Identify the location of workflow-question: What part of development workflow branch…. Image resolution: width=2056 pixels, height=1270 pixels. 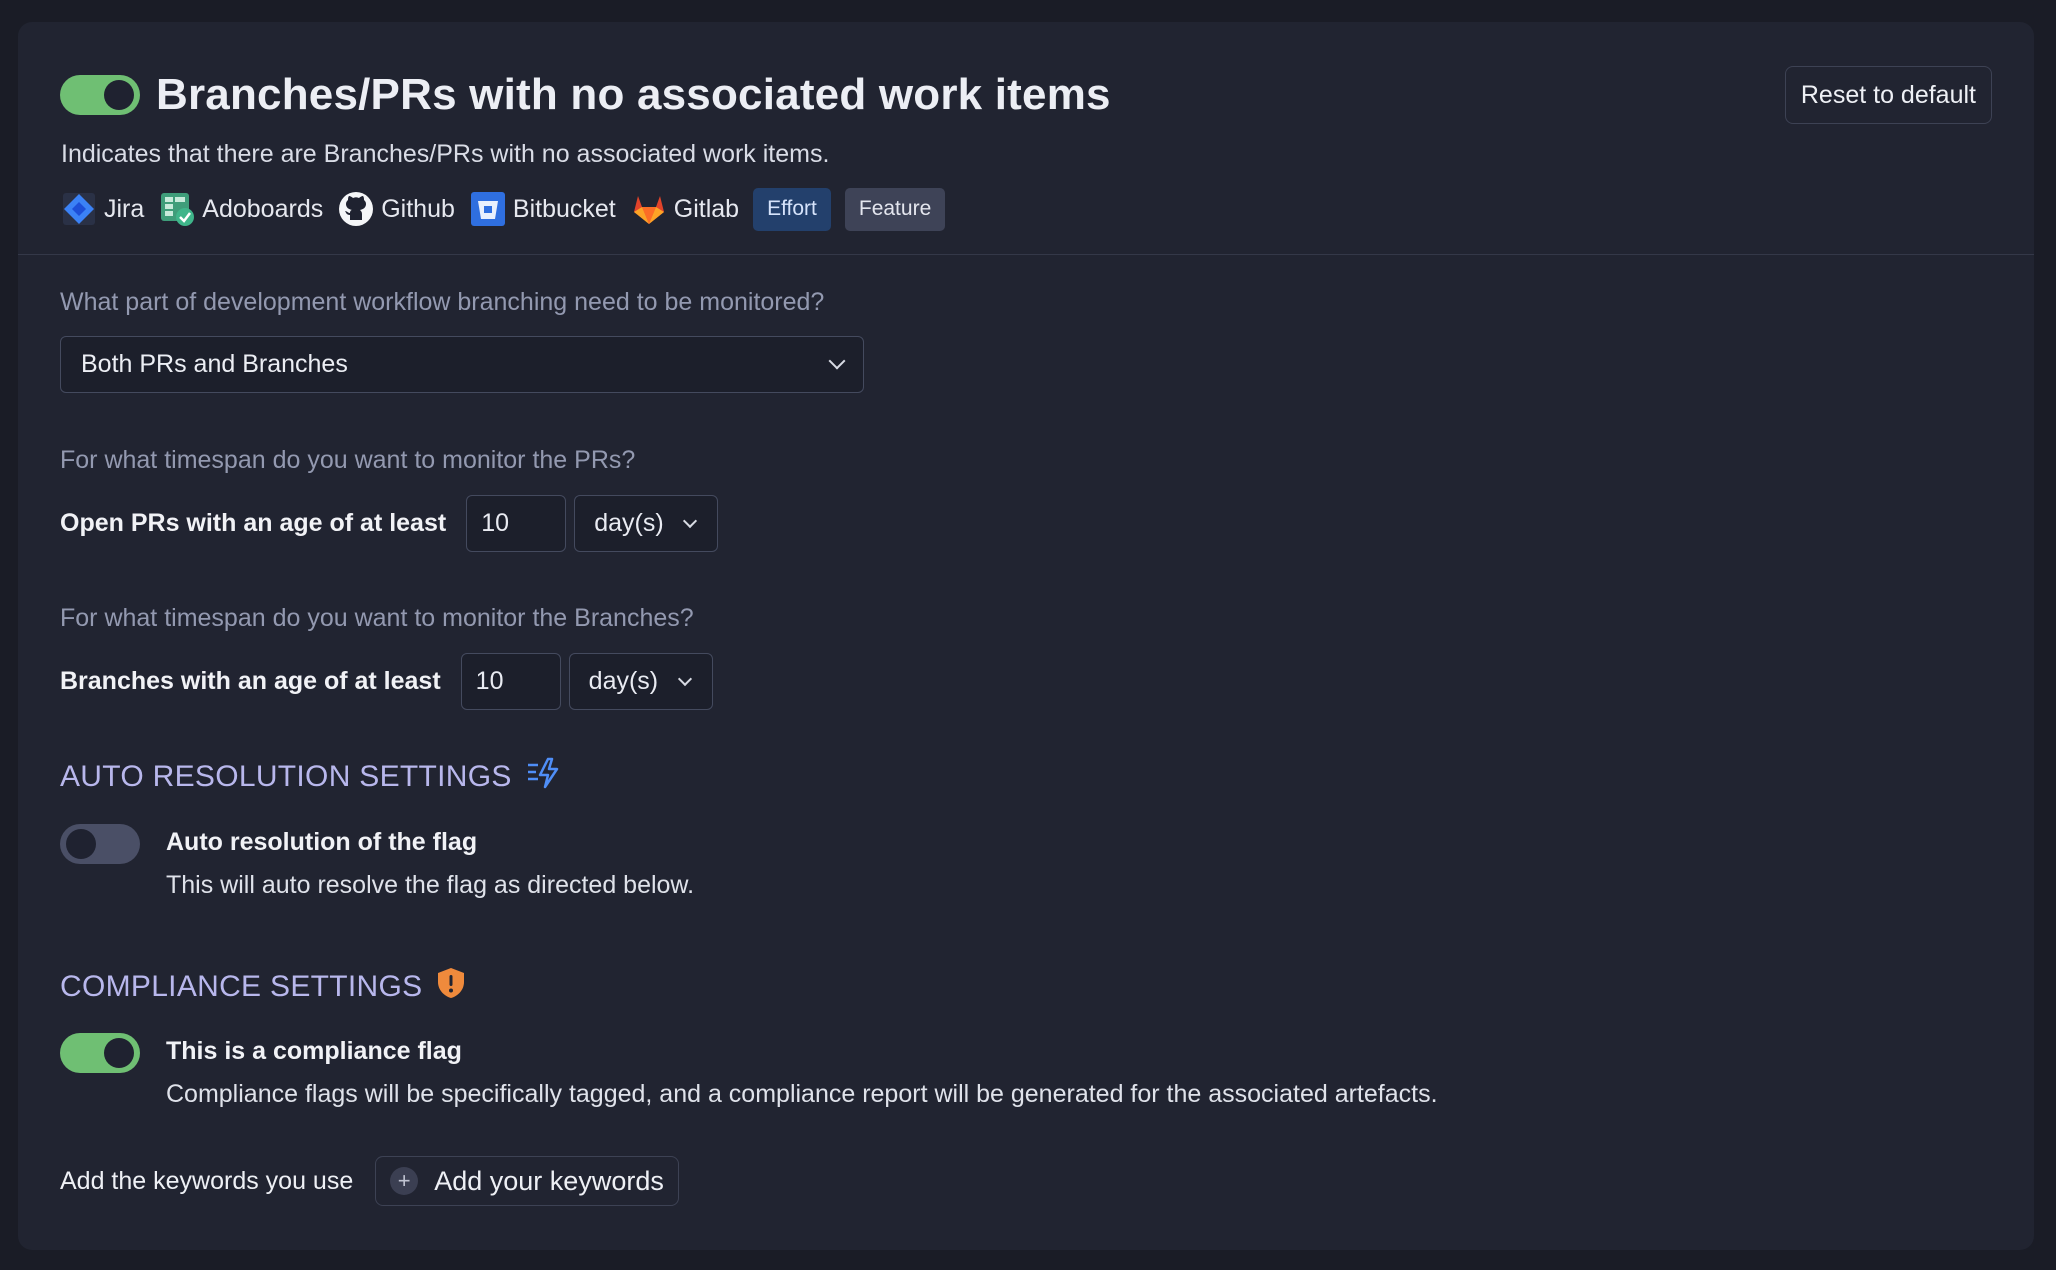
(442, 302).